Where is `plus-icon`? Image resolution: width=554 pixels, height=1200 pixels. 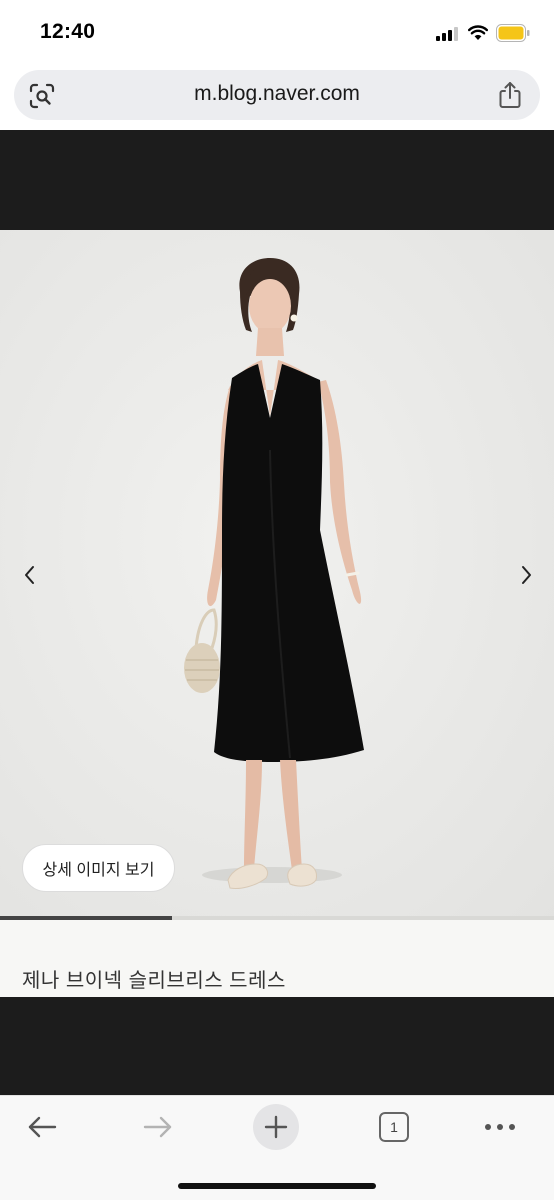
plus-icon is located at coordinates (276, 1127).